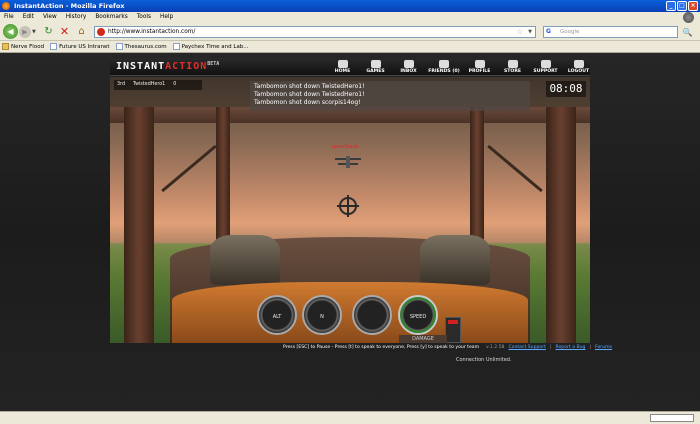 The width and height of the screenshot is (700, 424). I want to click on attitude-gauge, so click(372, 315).